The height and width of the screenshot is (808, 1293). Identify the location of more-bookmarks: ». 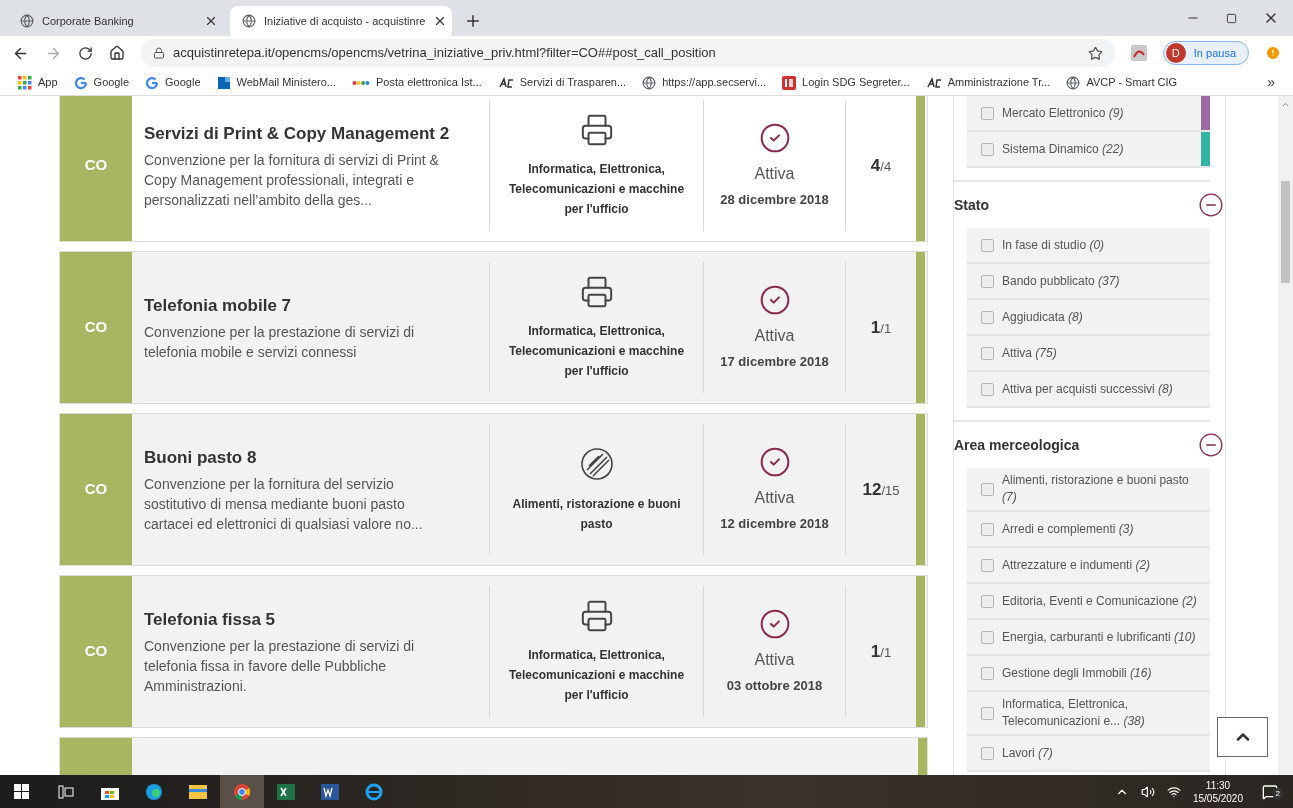
(1271, 82).